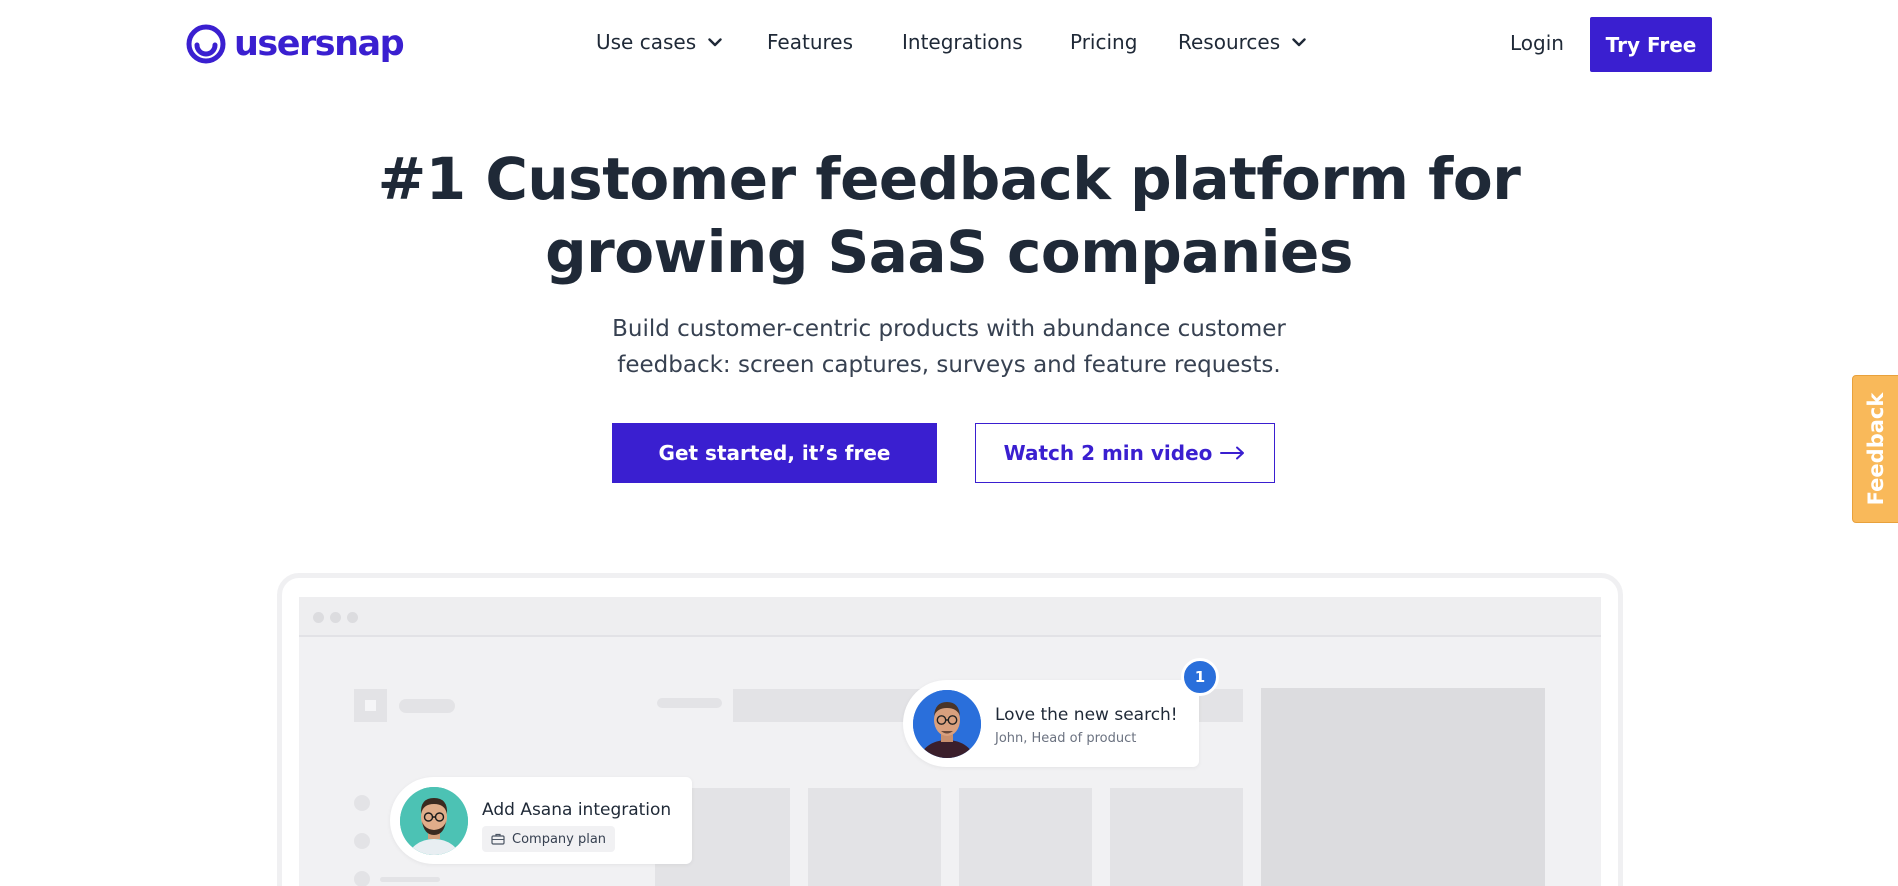  I want to click on mockup-browser-bar, so click(950, 617).